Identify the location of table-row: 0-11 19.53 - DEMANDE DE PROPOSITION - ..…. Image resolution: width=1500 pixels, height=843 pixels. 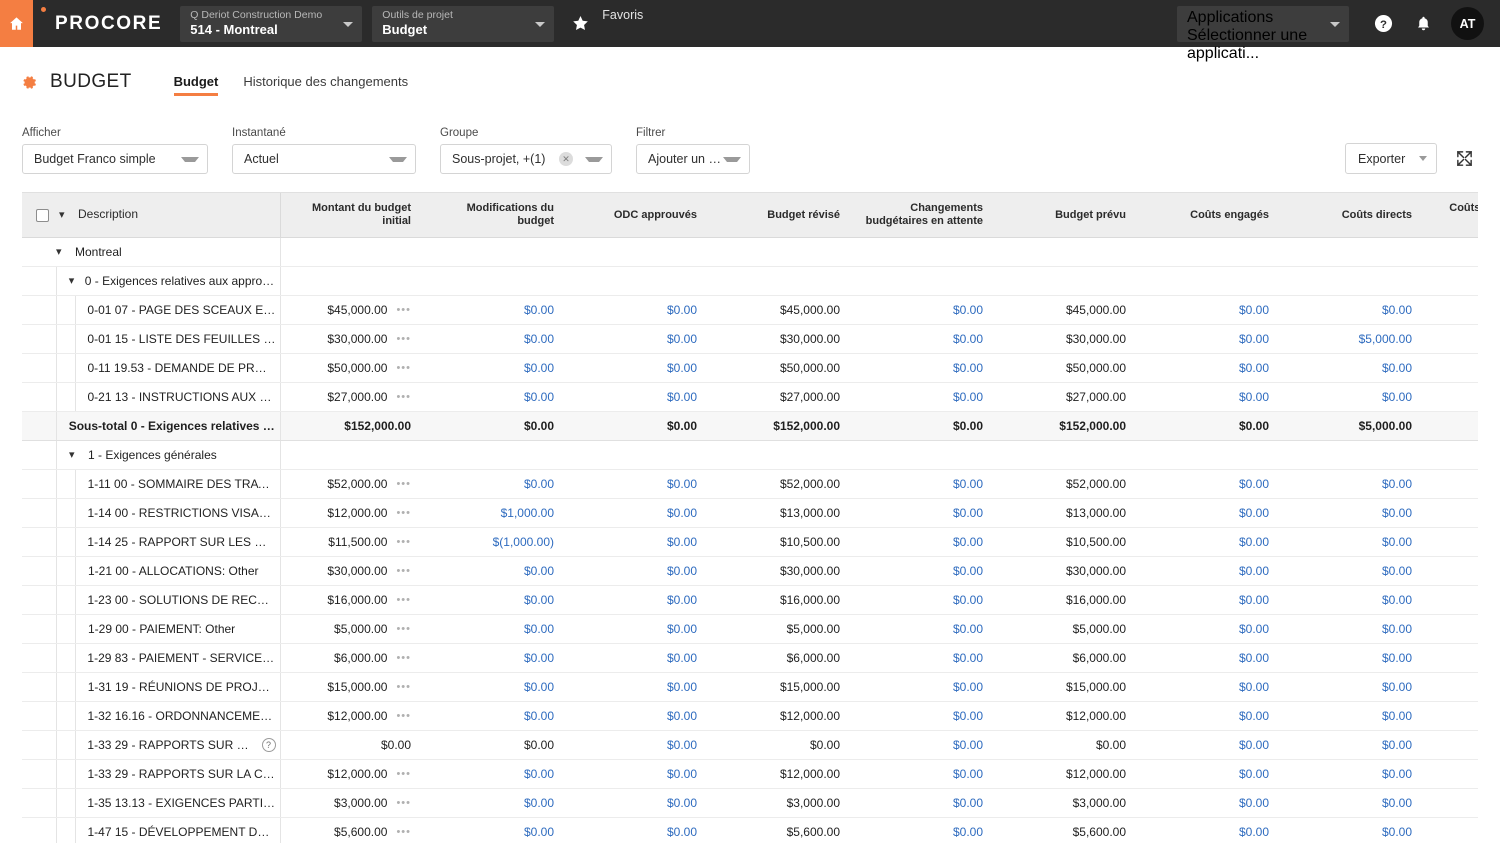
(750, 368).